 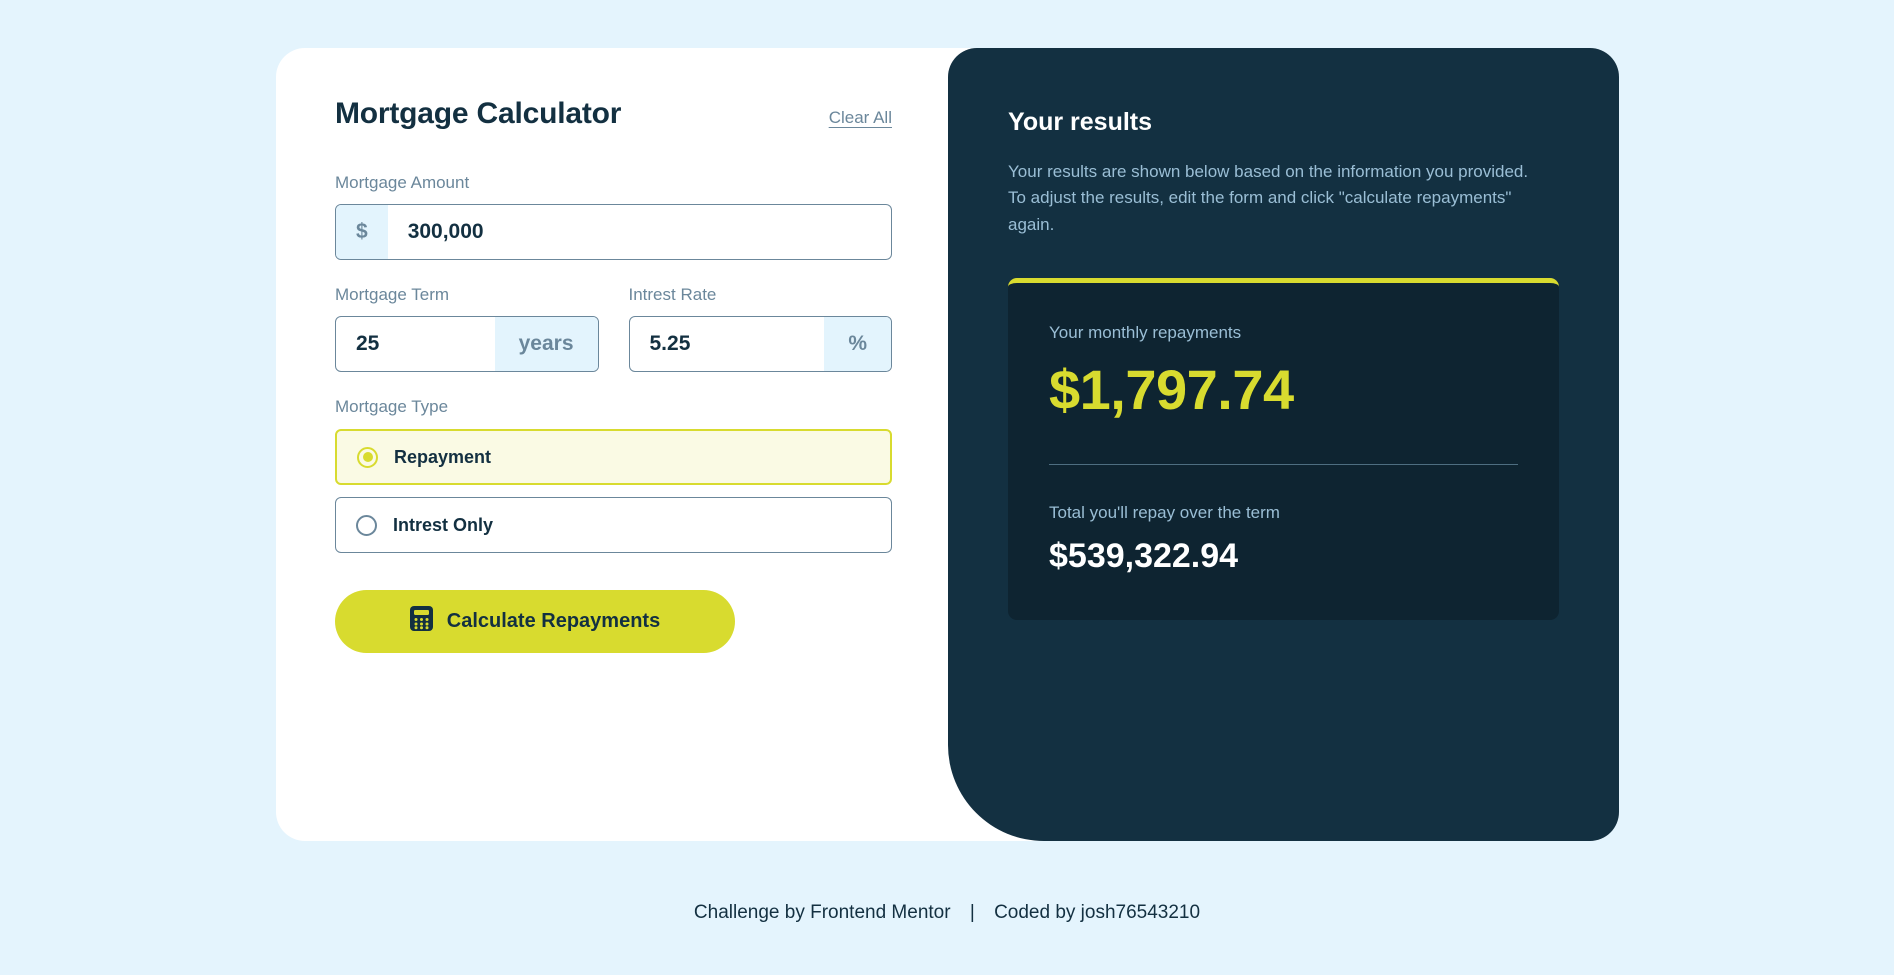 What do you see at coordinates (639, 232) in the screenshot?
I see `mortgage-amount-input: 300,000` at bounding box center [639, 232].